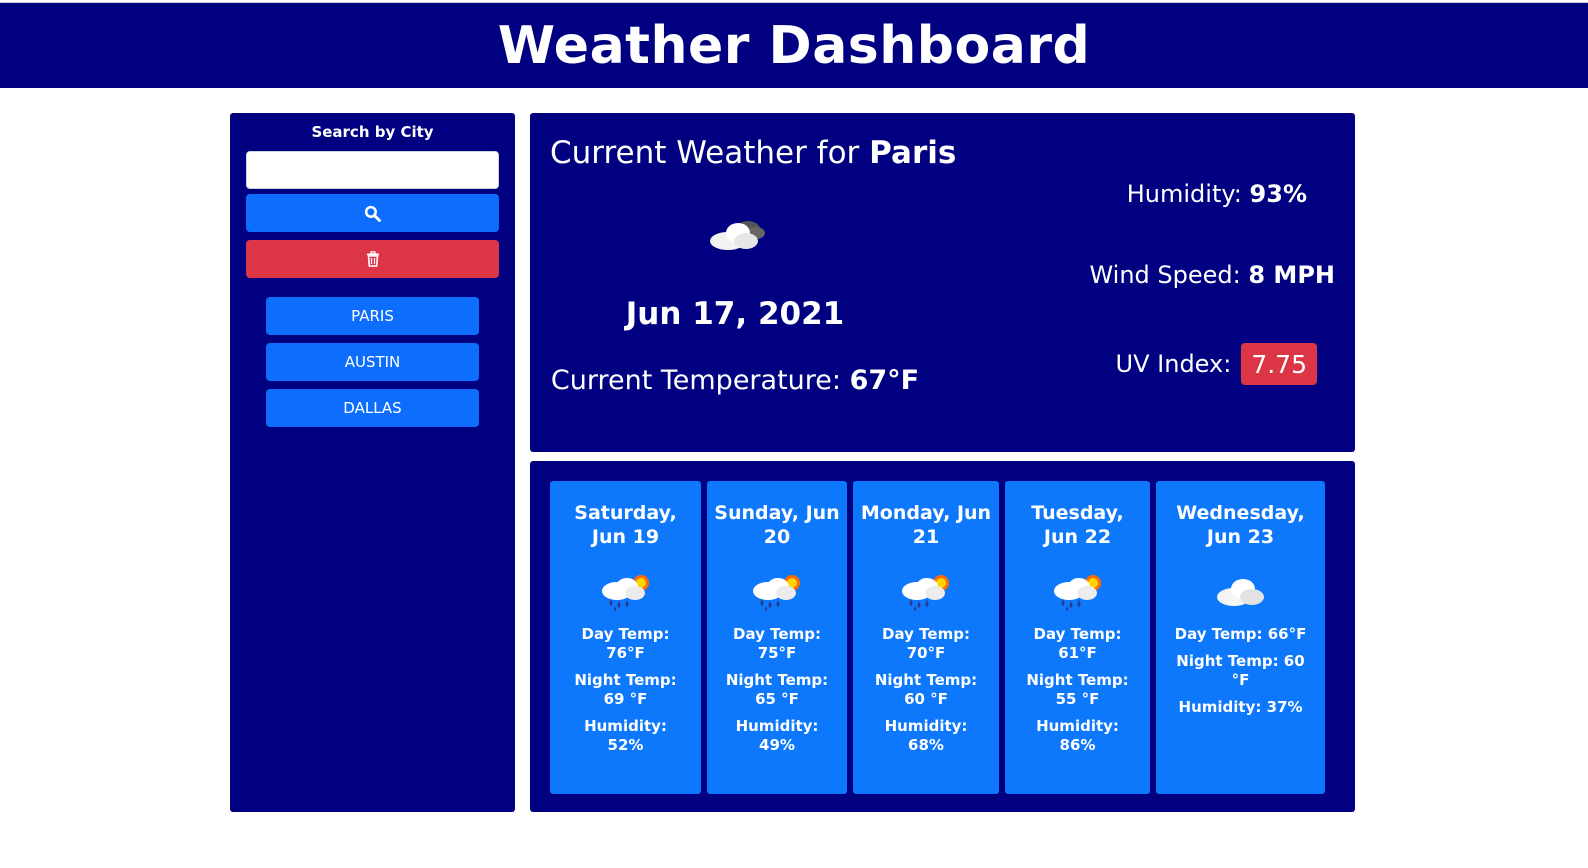 This screenshot has height=868, width=1588. Describe the element at coordinates (1240, 634) in the screenshot. I see `forecast-day-temp: Day Temp: 66°F` at that location.